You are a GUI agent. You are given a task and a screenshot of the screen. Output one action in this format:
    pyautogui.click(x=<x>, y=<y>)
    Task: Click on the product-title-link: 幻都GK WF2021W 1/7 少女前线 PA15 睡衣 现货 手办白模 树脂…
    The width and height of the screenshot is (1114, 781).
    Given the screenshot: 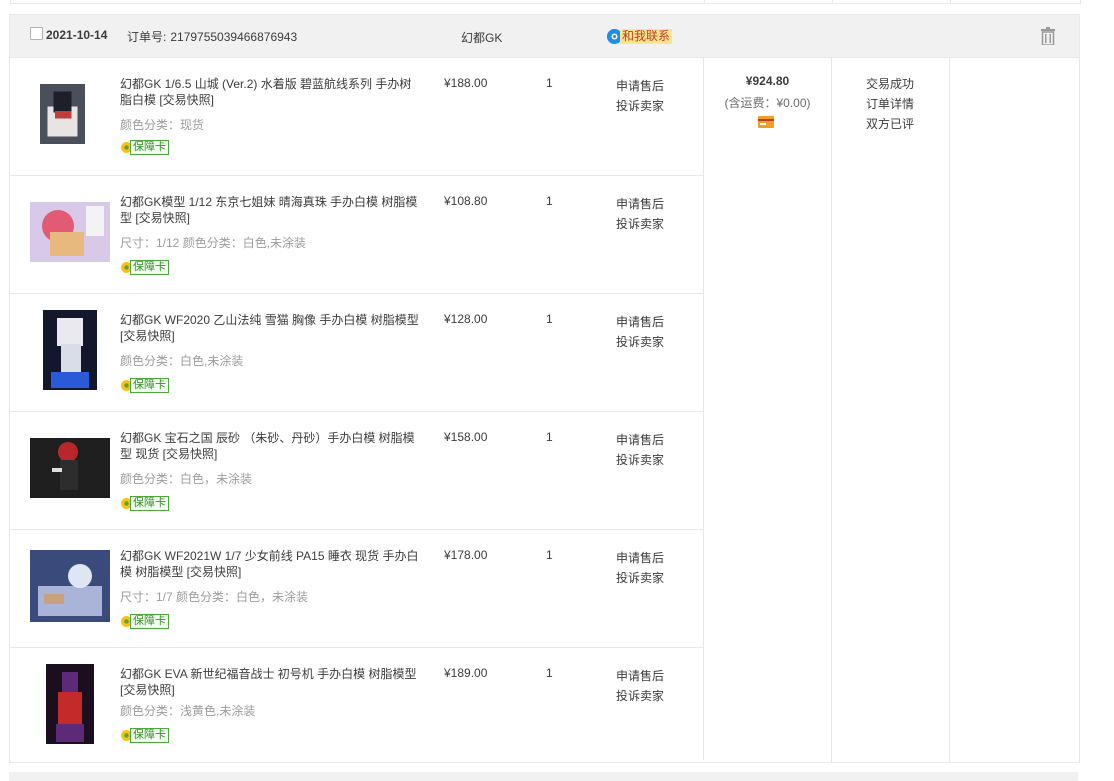 What is the action you would take?
    pyautogui.click(x=270, y=564)
    